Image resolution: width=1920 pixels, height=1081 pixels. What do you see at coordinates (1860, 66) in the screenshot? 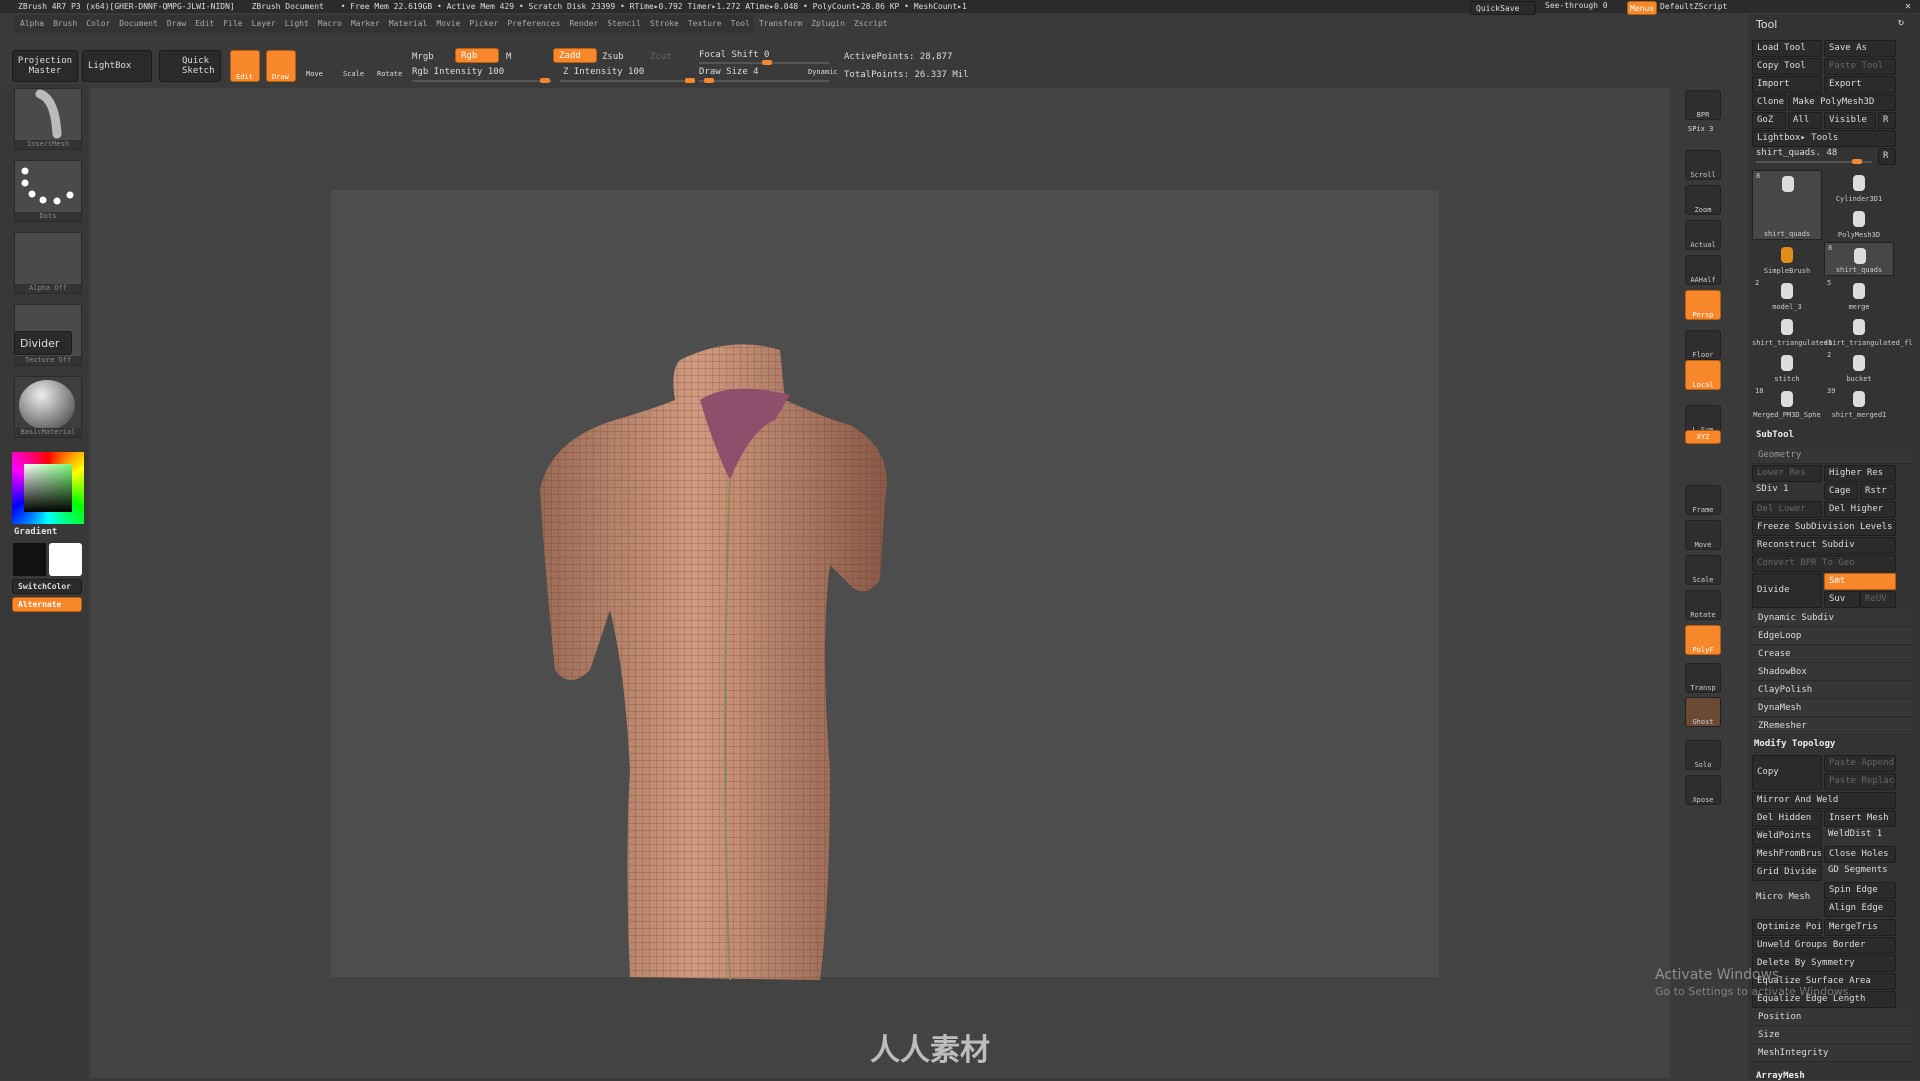
I see `paste-tool-button: Paste Tool` at bounding box center [1860, 66].